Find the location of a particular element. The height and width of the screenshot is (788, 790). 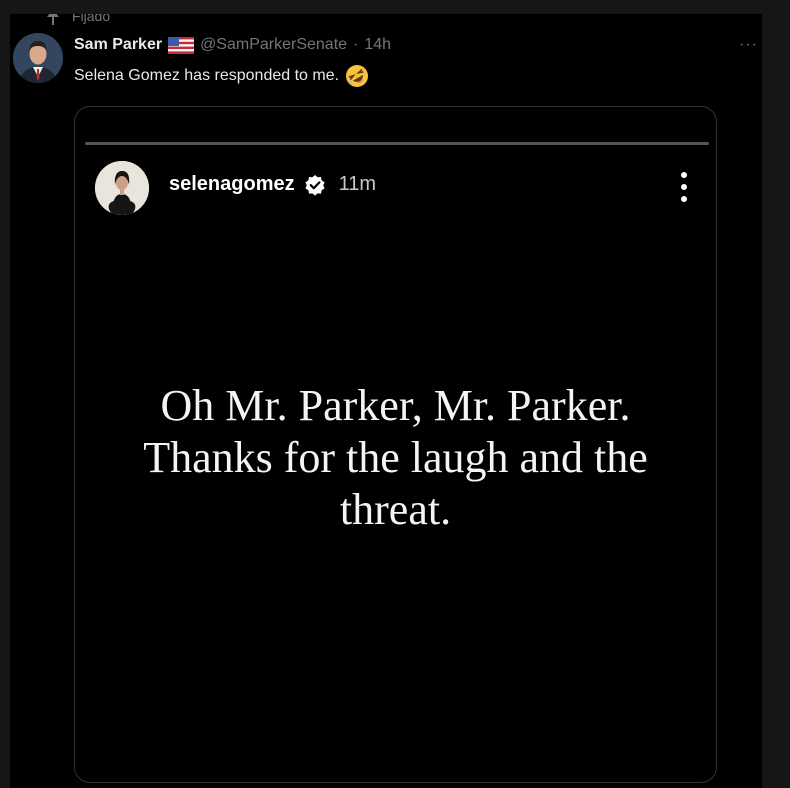

rolling-on-floor-laughing-emoji-icon is located at coordinates (357, 76).